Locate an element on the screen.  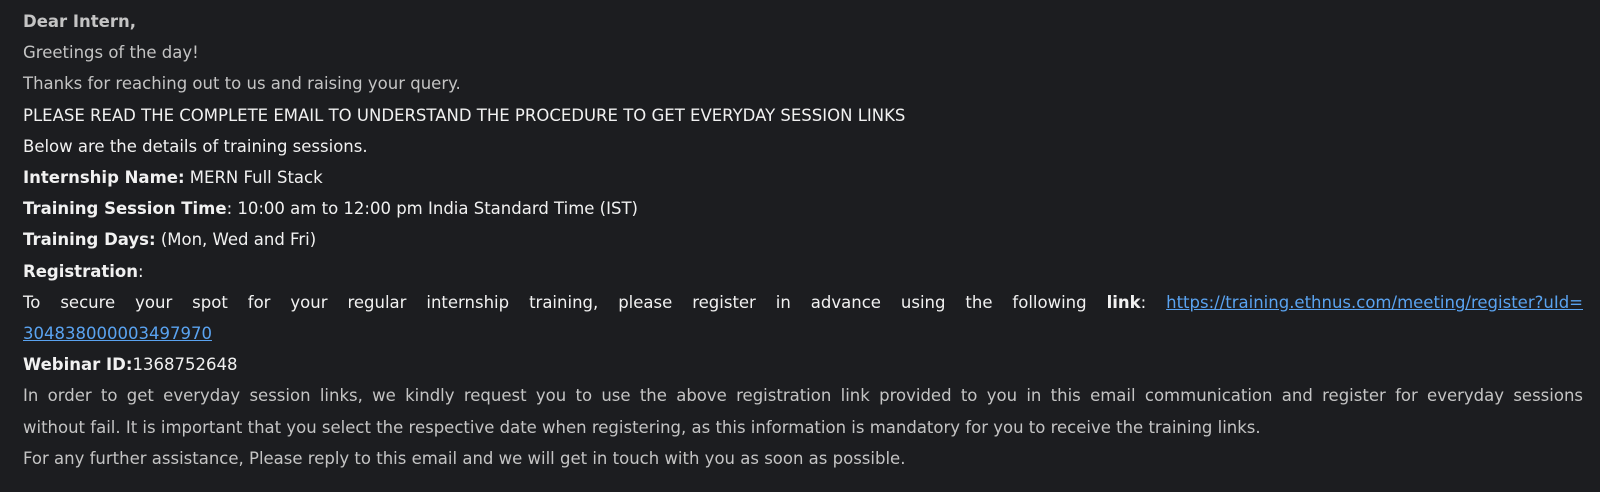
registration-suffix: : is located at coordinates (140, 271).